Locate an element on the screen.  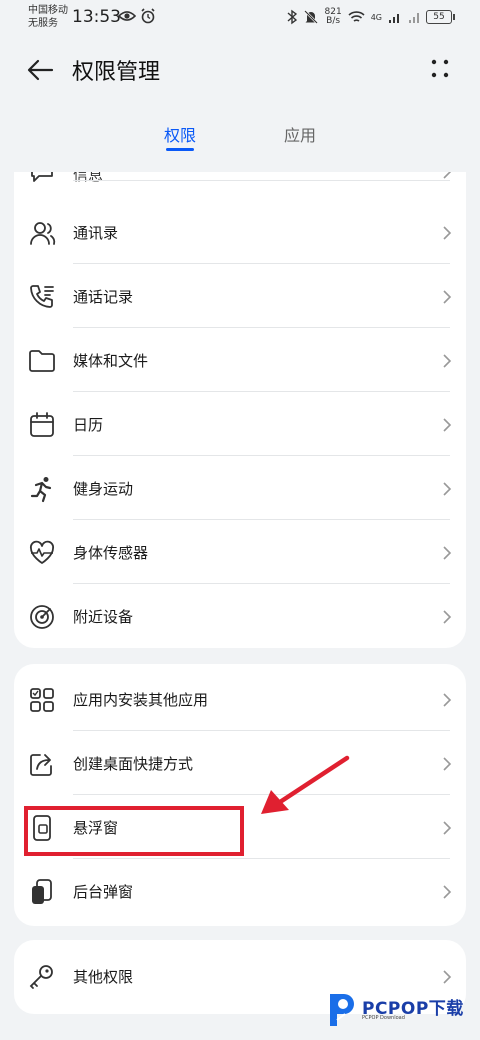
carrier-info: 中国移动 无服务 is located at coordinates (48, 17).